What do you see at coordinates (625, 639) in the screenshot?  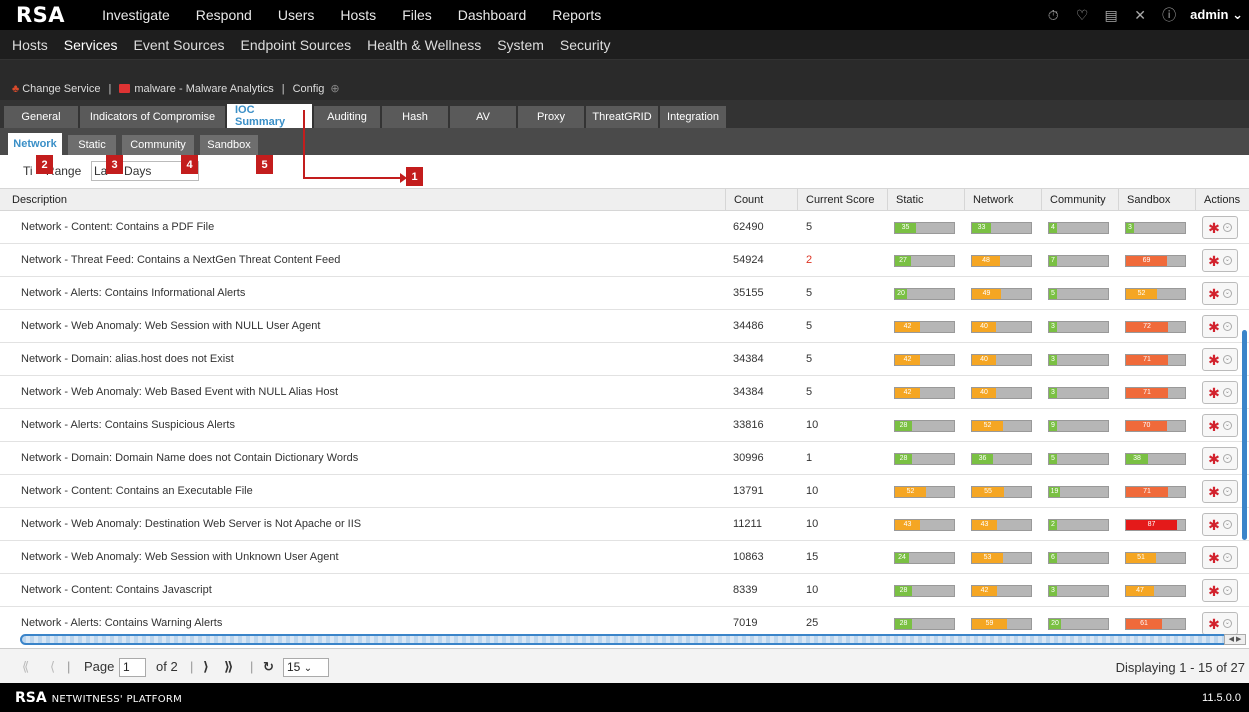 I see `horizontal-scrollbar` at bounding box center [625, 639].